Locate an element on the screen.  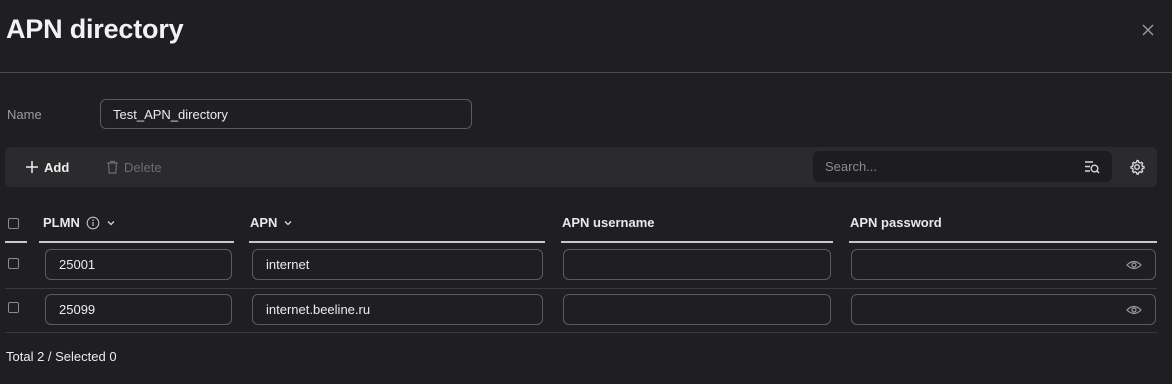
column-header-apn-password: APN password is located at coordinates (1003, 224).